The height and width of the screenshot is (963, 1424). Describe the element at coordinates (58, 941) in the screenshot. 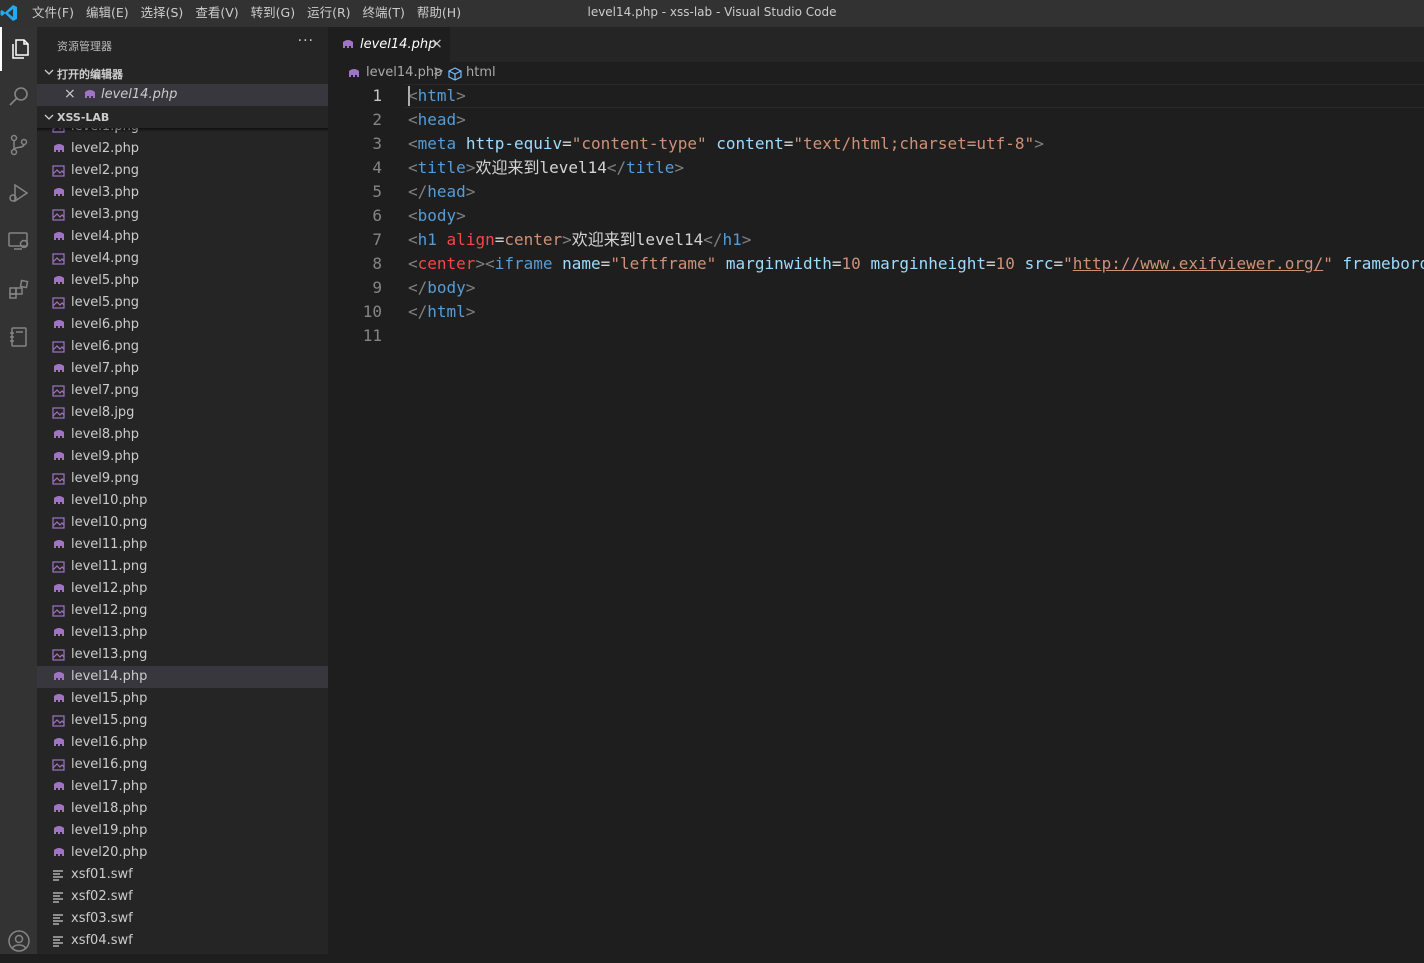

I see `text-file-icon` at that location.